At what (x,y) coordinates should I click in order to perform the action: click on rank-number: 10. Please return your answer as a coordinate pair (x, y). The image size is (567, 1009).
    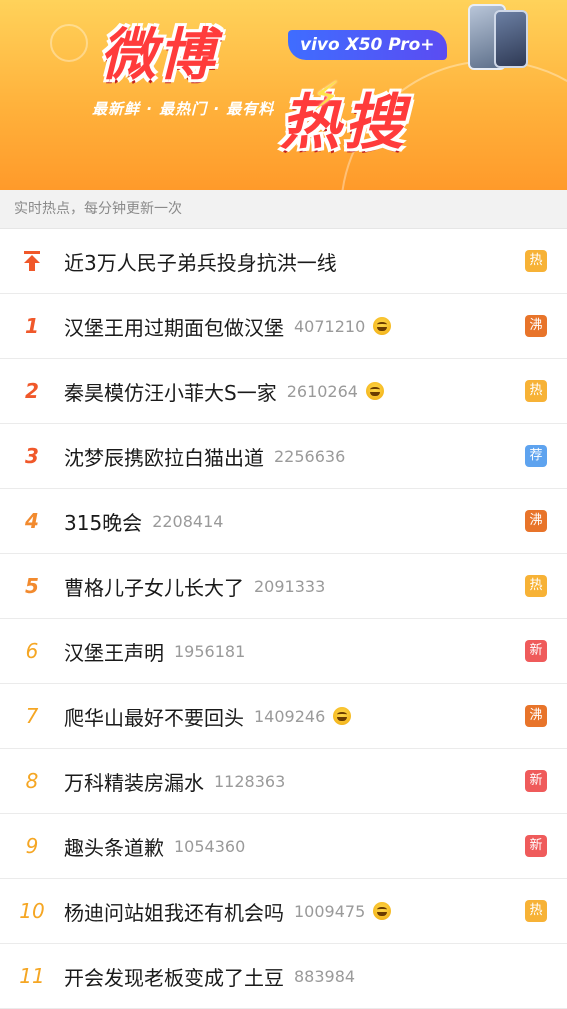
    Looking at the image, I should click on (32, 911).